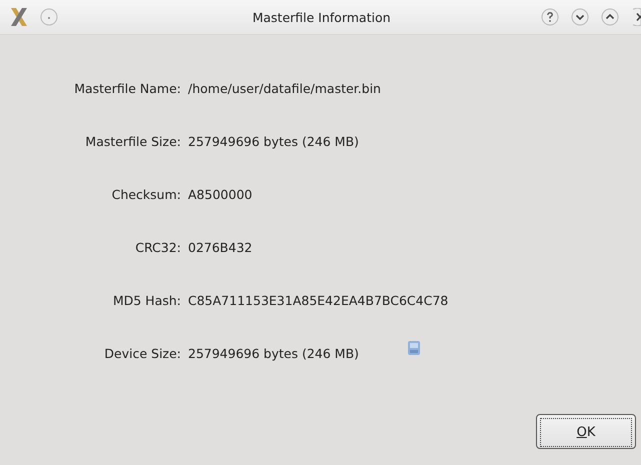 Image resolution: width=641 pixels, height=465 pixels. Describe the element at coordinates (580, 17) in the screenshot. I see `minimize-icon` at that location.